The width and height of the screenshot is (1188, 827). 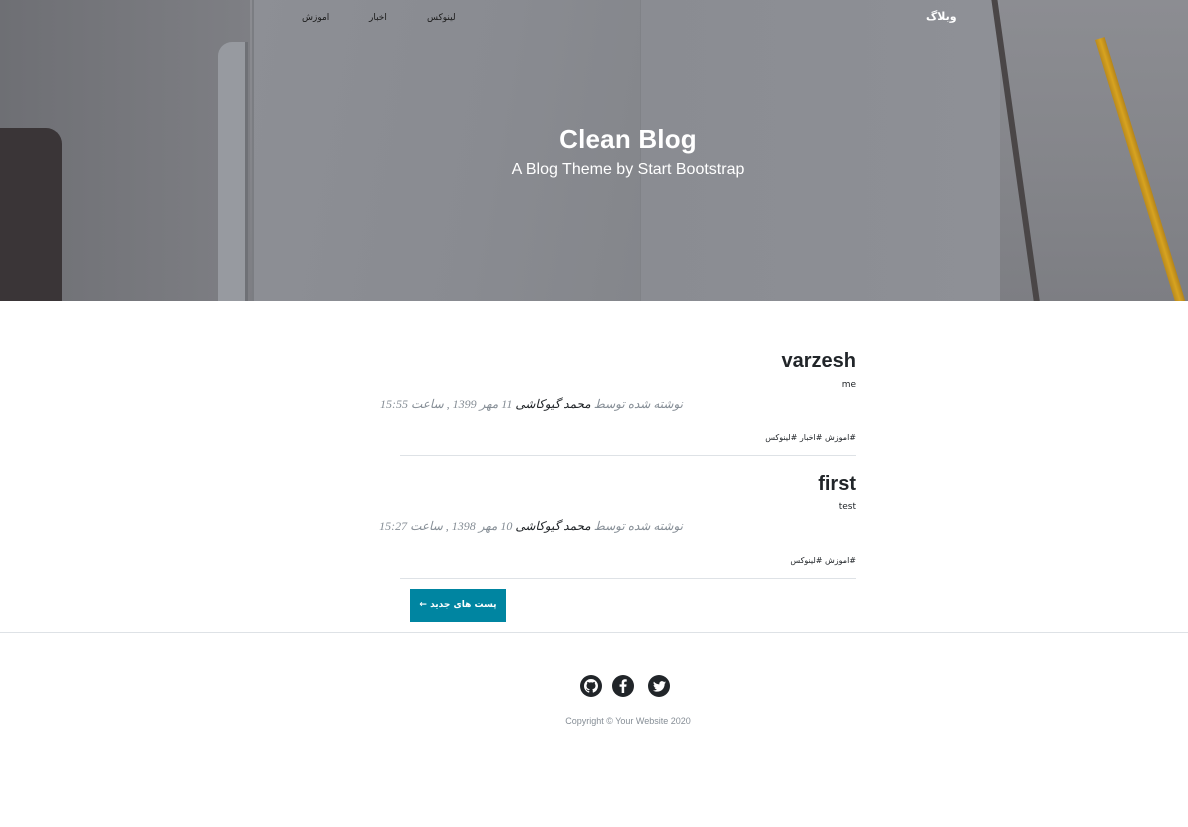 I want to click on copyright: Copyright © Your Website 2020, so click(x=628, y=721).